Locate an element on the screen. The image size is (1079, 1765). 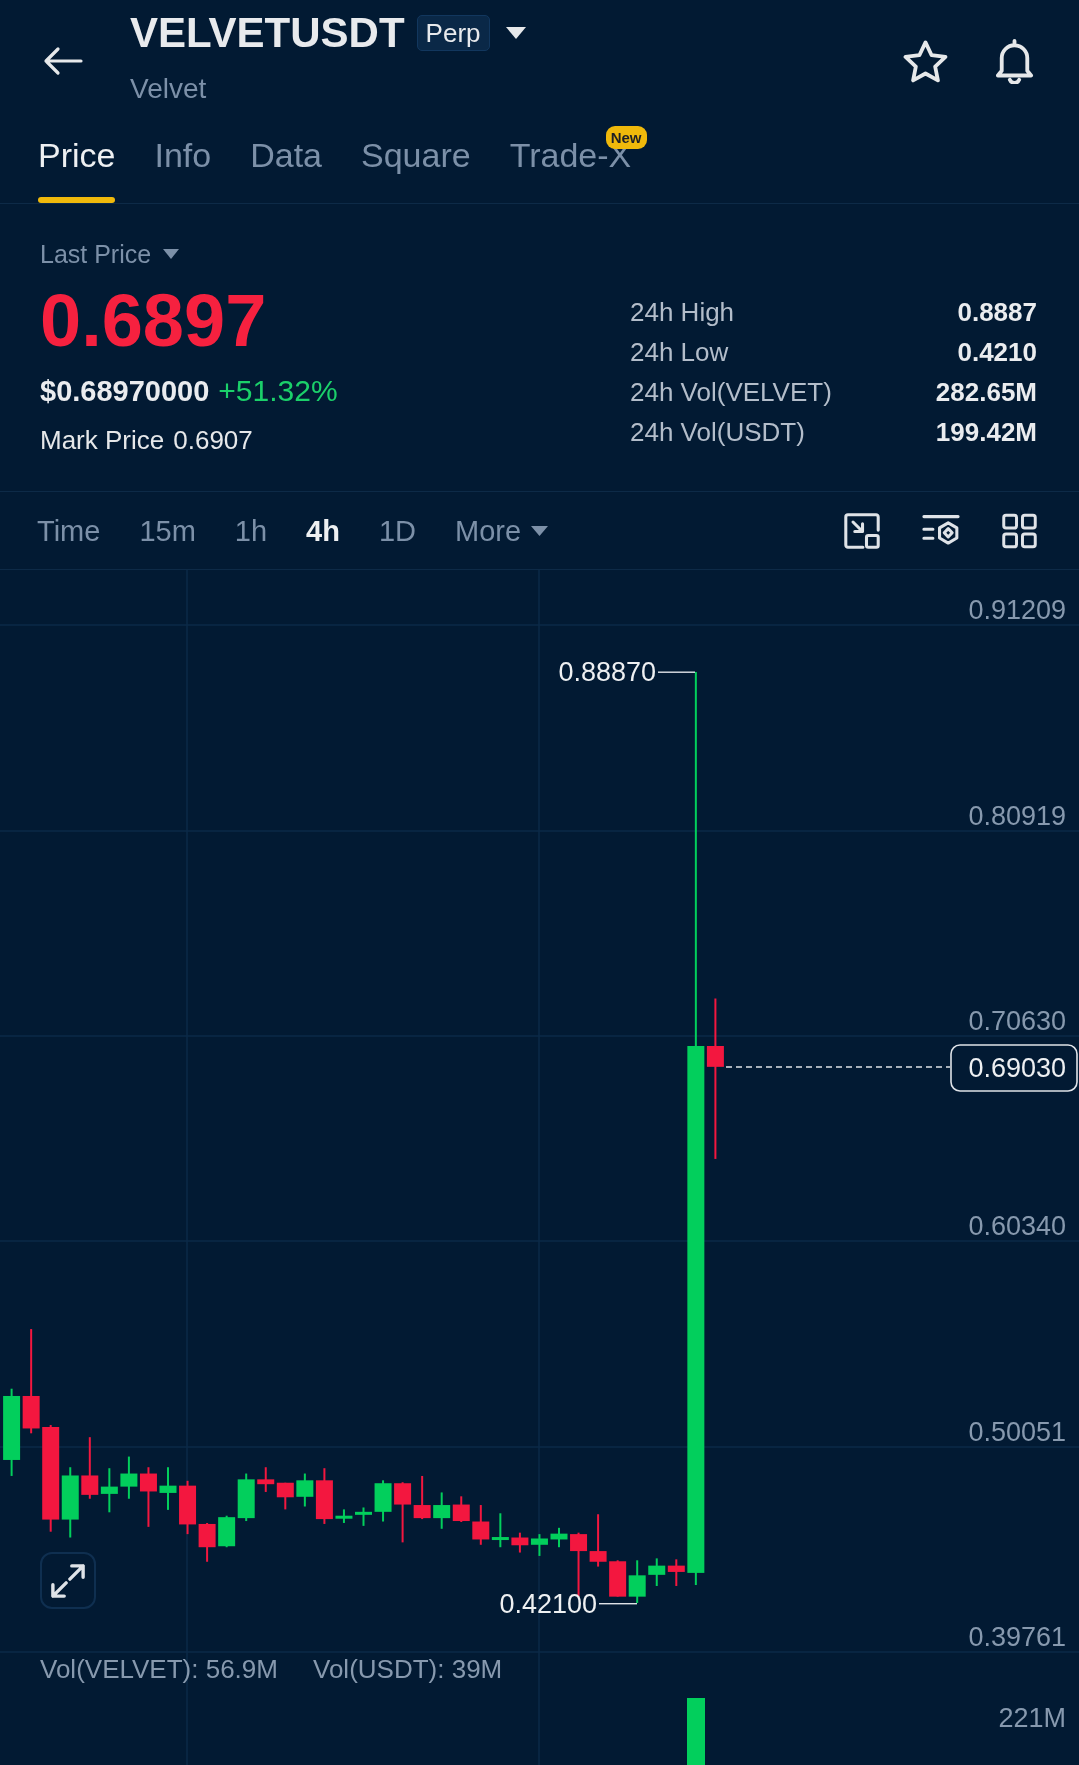
arrow-in-frame-icon is located at coordinates (862, 530).